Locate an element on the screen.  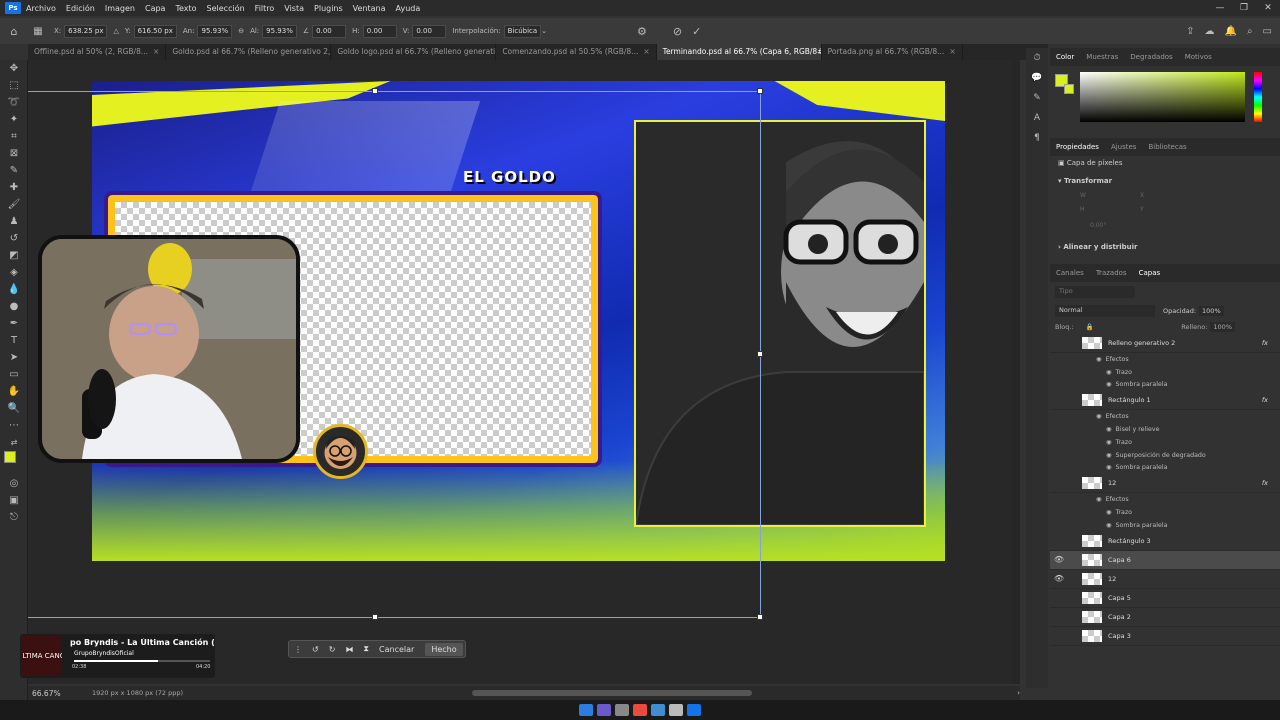
layer-row: Rectángulo 3 is located at coordinates (1165, 541).